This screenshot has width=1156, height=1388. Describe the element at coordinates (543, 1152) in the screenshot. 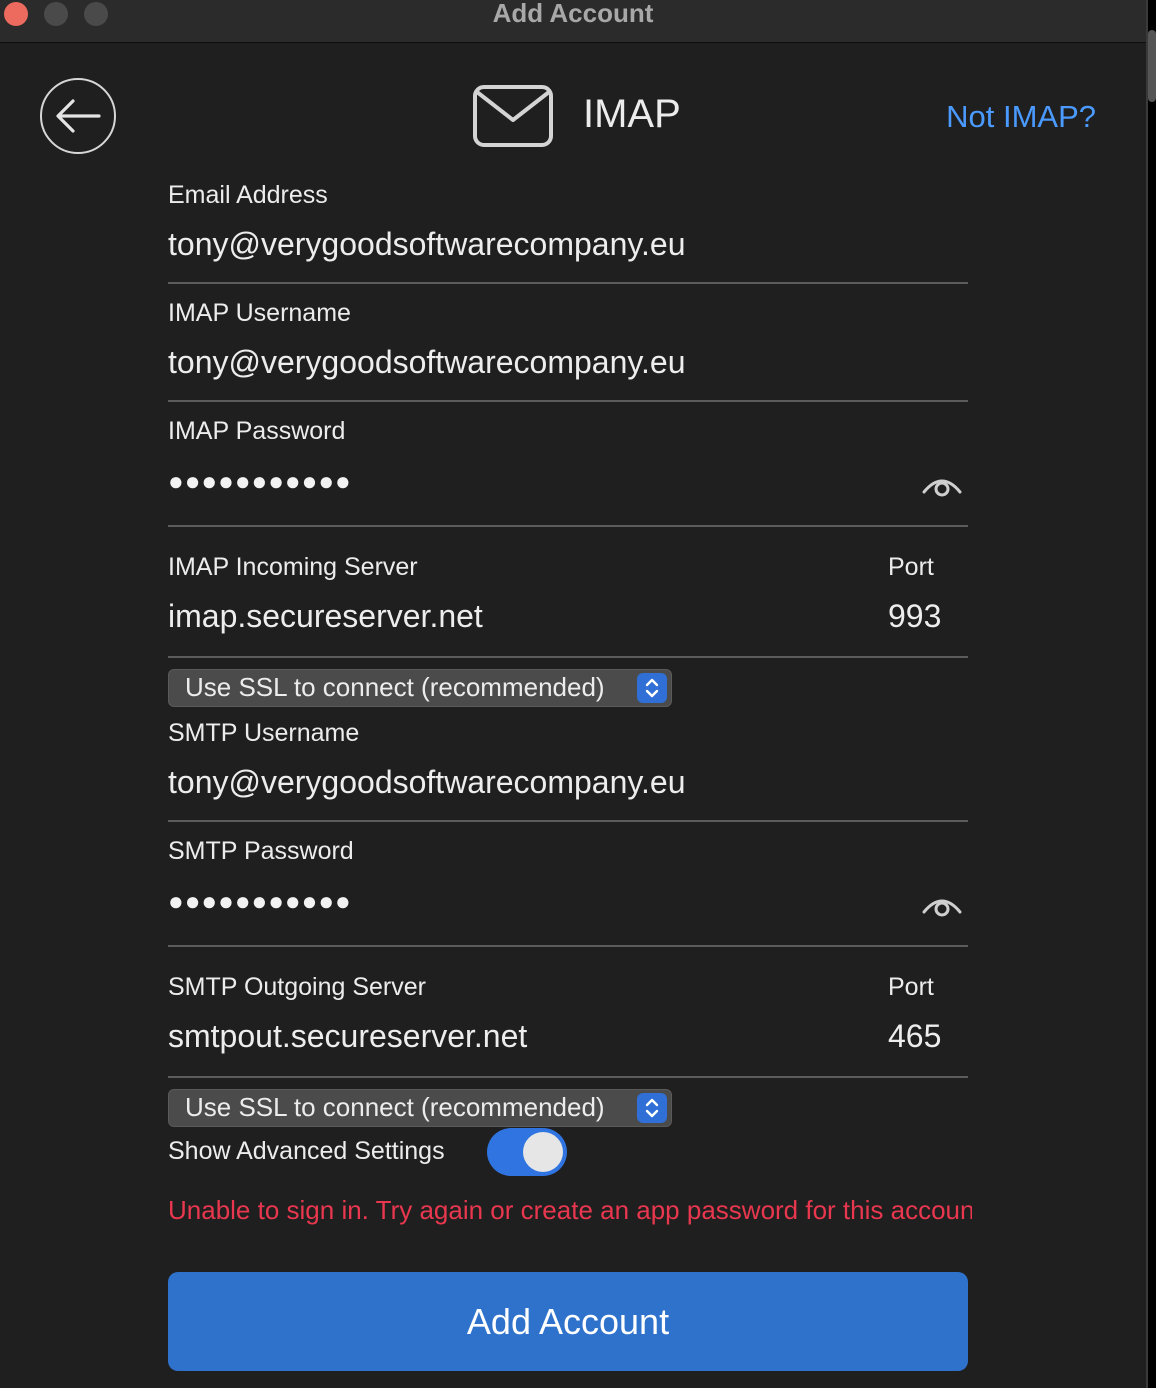

I see `toggle-knob` at that location.